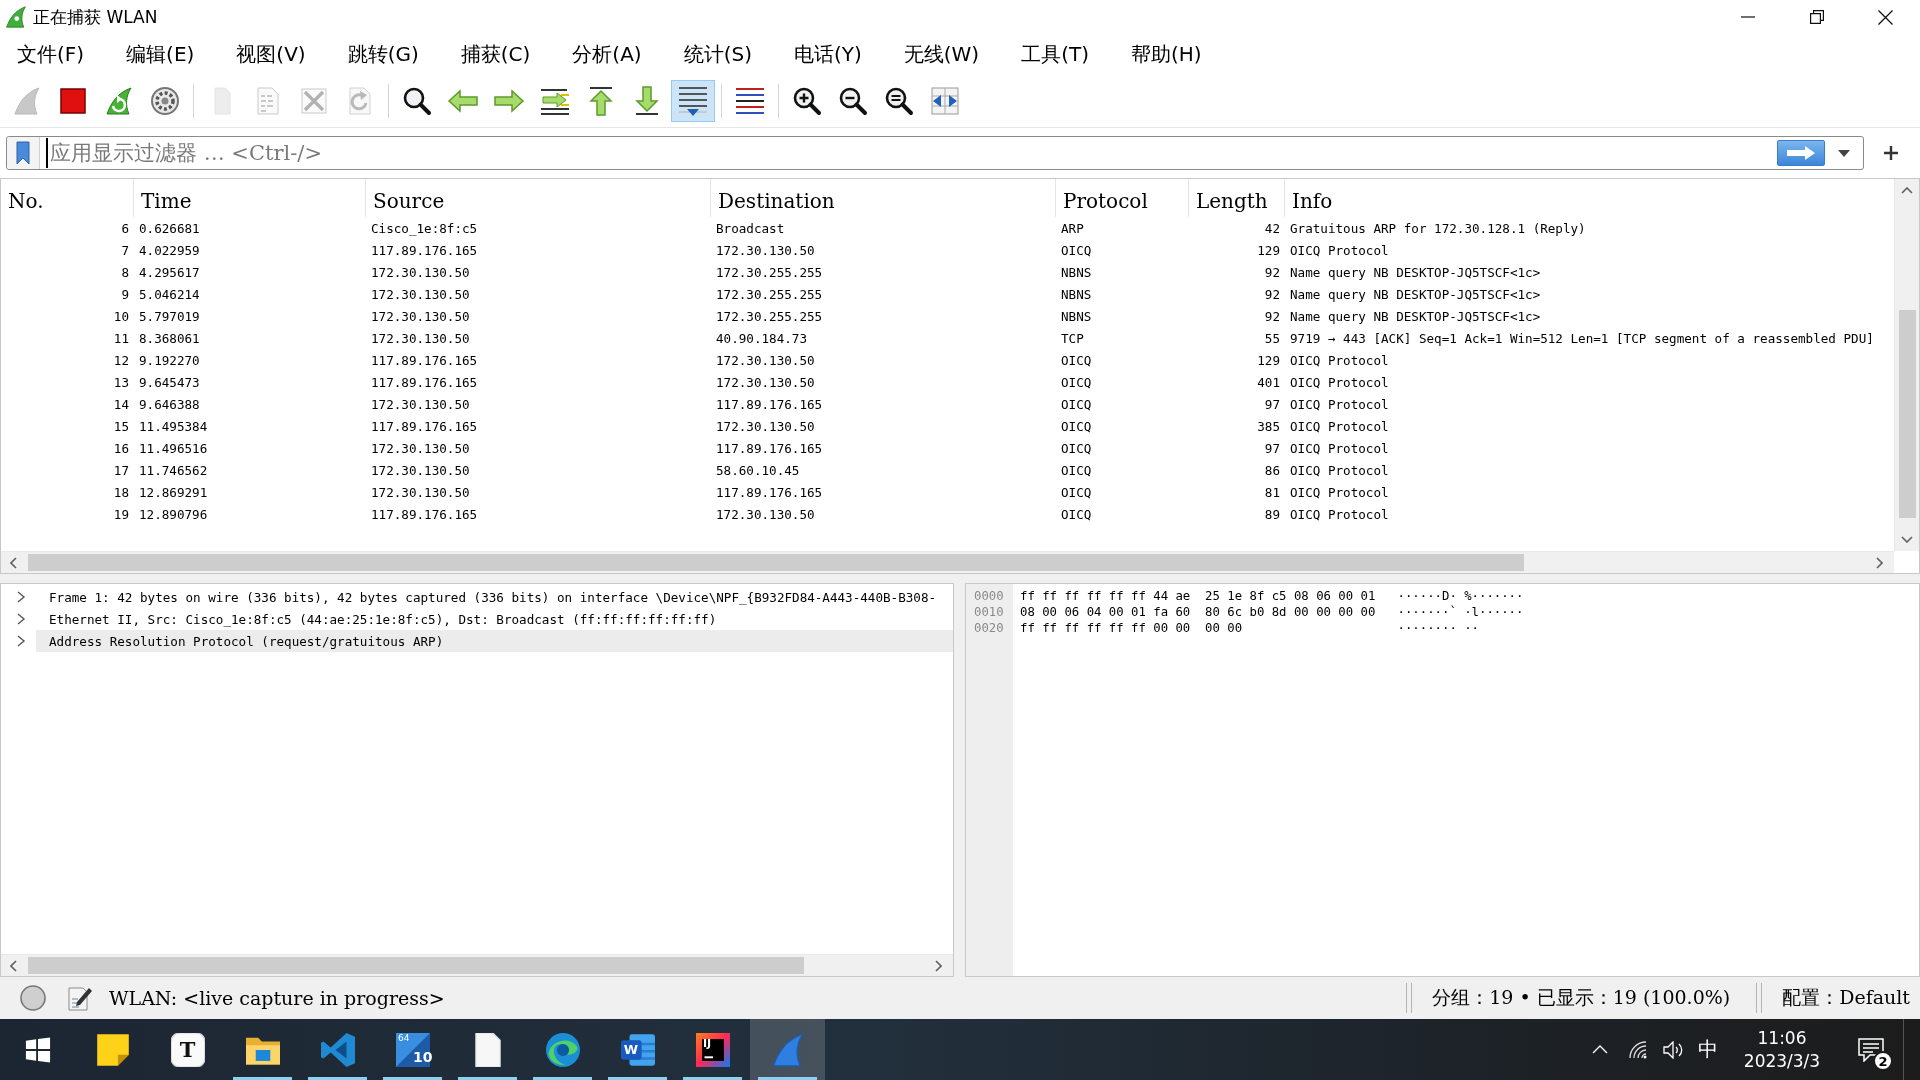 The width and height of the screenshot is (1920, 1080). Describe the element at coordinates (827, 54) in the screenshot. I see `menu-item: 电话(Y)` at that location.